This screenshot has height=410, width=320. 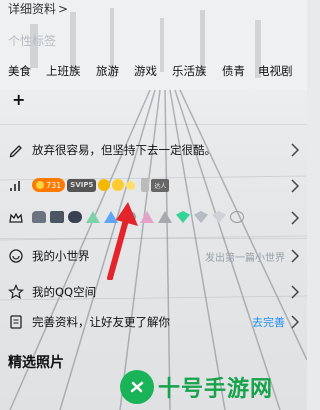 What do you see at coordinates (57, 217) in the screenshot?
I see `shoe-badge-icon` at bounding box center [57, 217].